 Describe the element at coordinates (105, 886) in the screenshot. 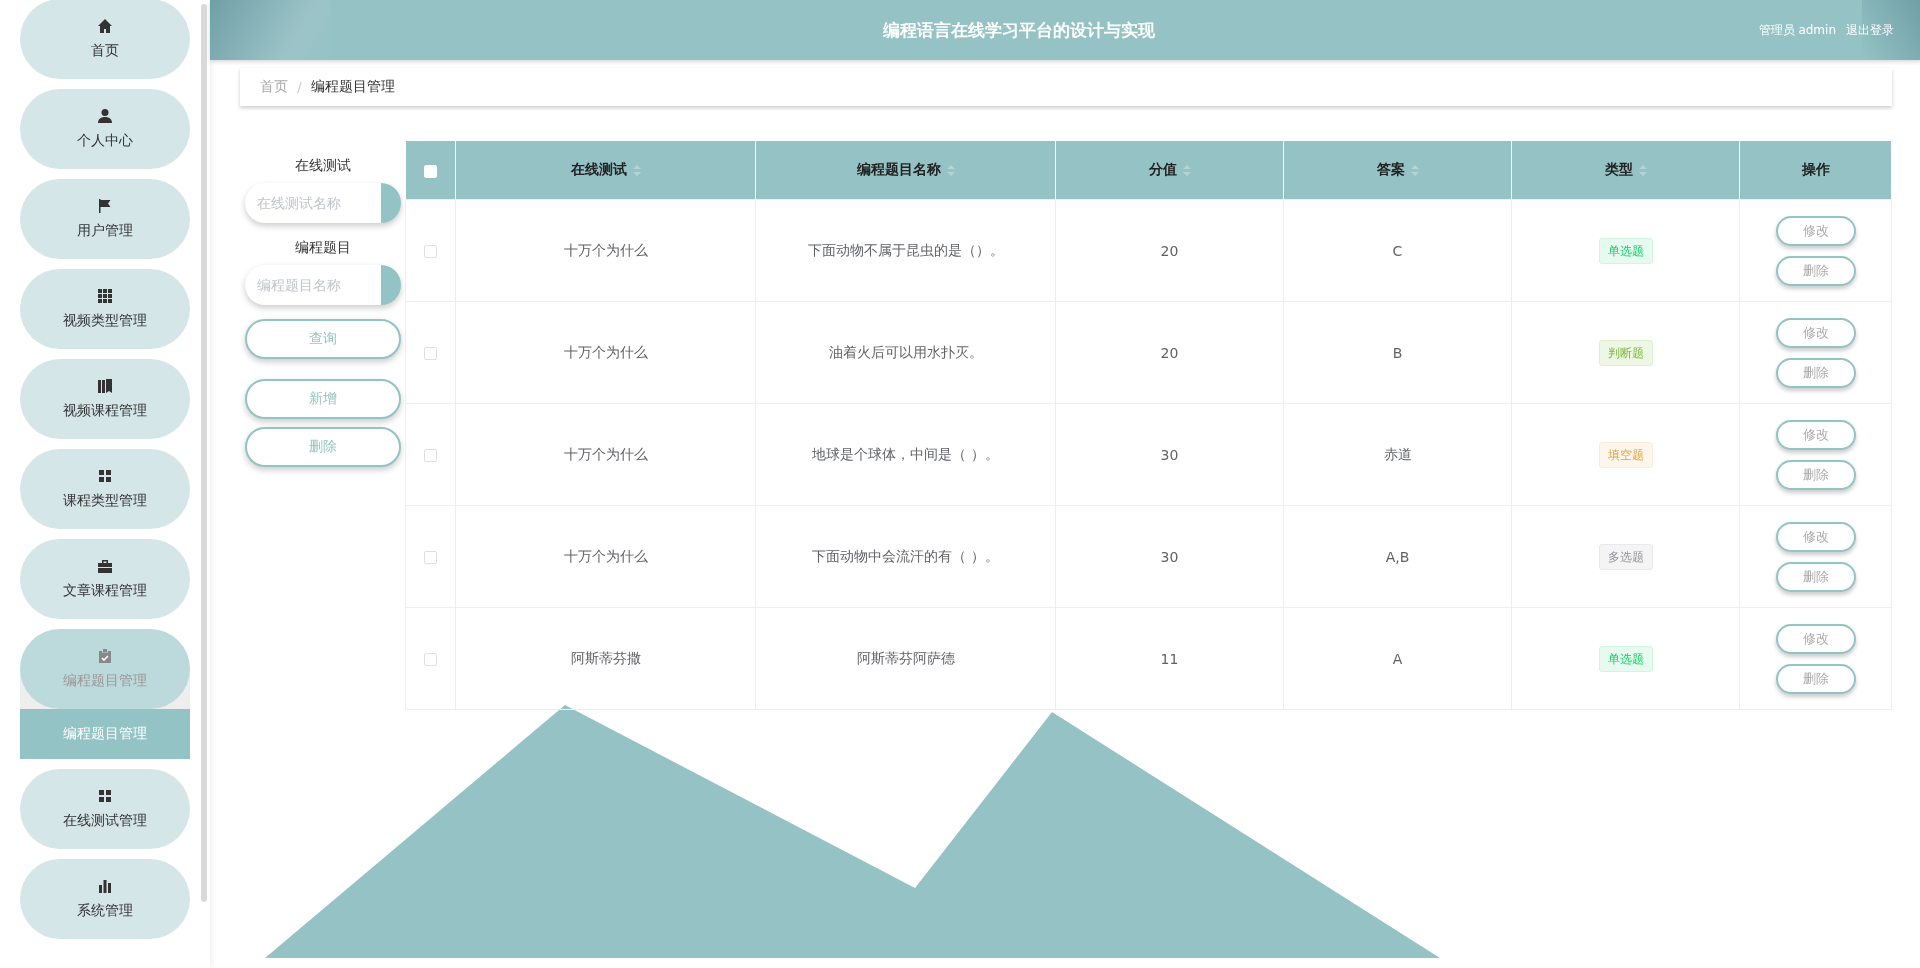

I see `bar-chart-icon` at that location.